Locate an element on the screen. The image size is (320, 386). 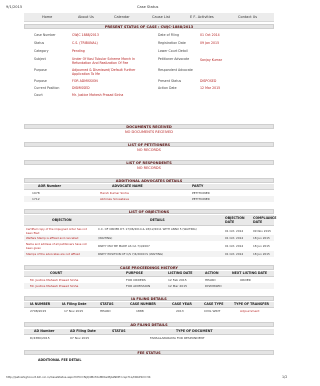
field-label: Subject is located at coordinates (40, 59).